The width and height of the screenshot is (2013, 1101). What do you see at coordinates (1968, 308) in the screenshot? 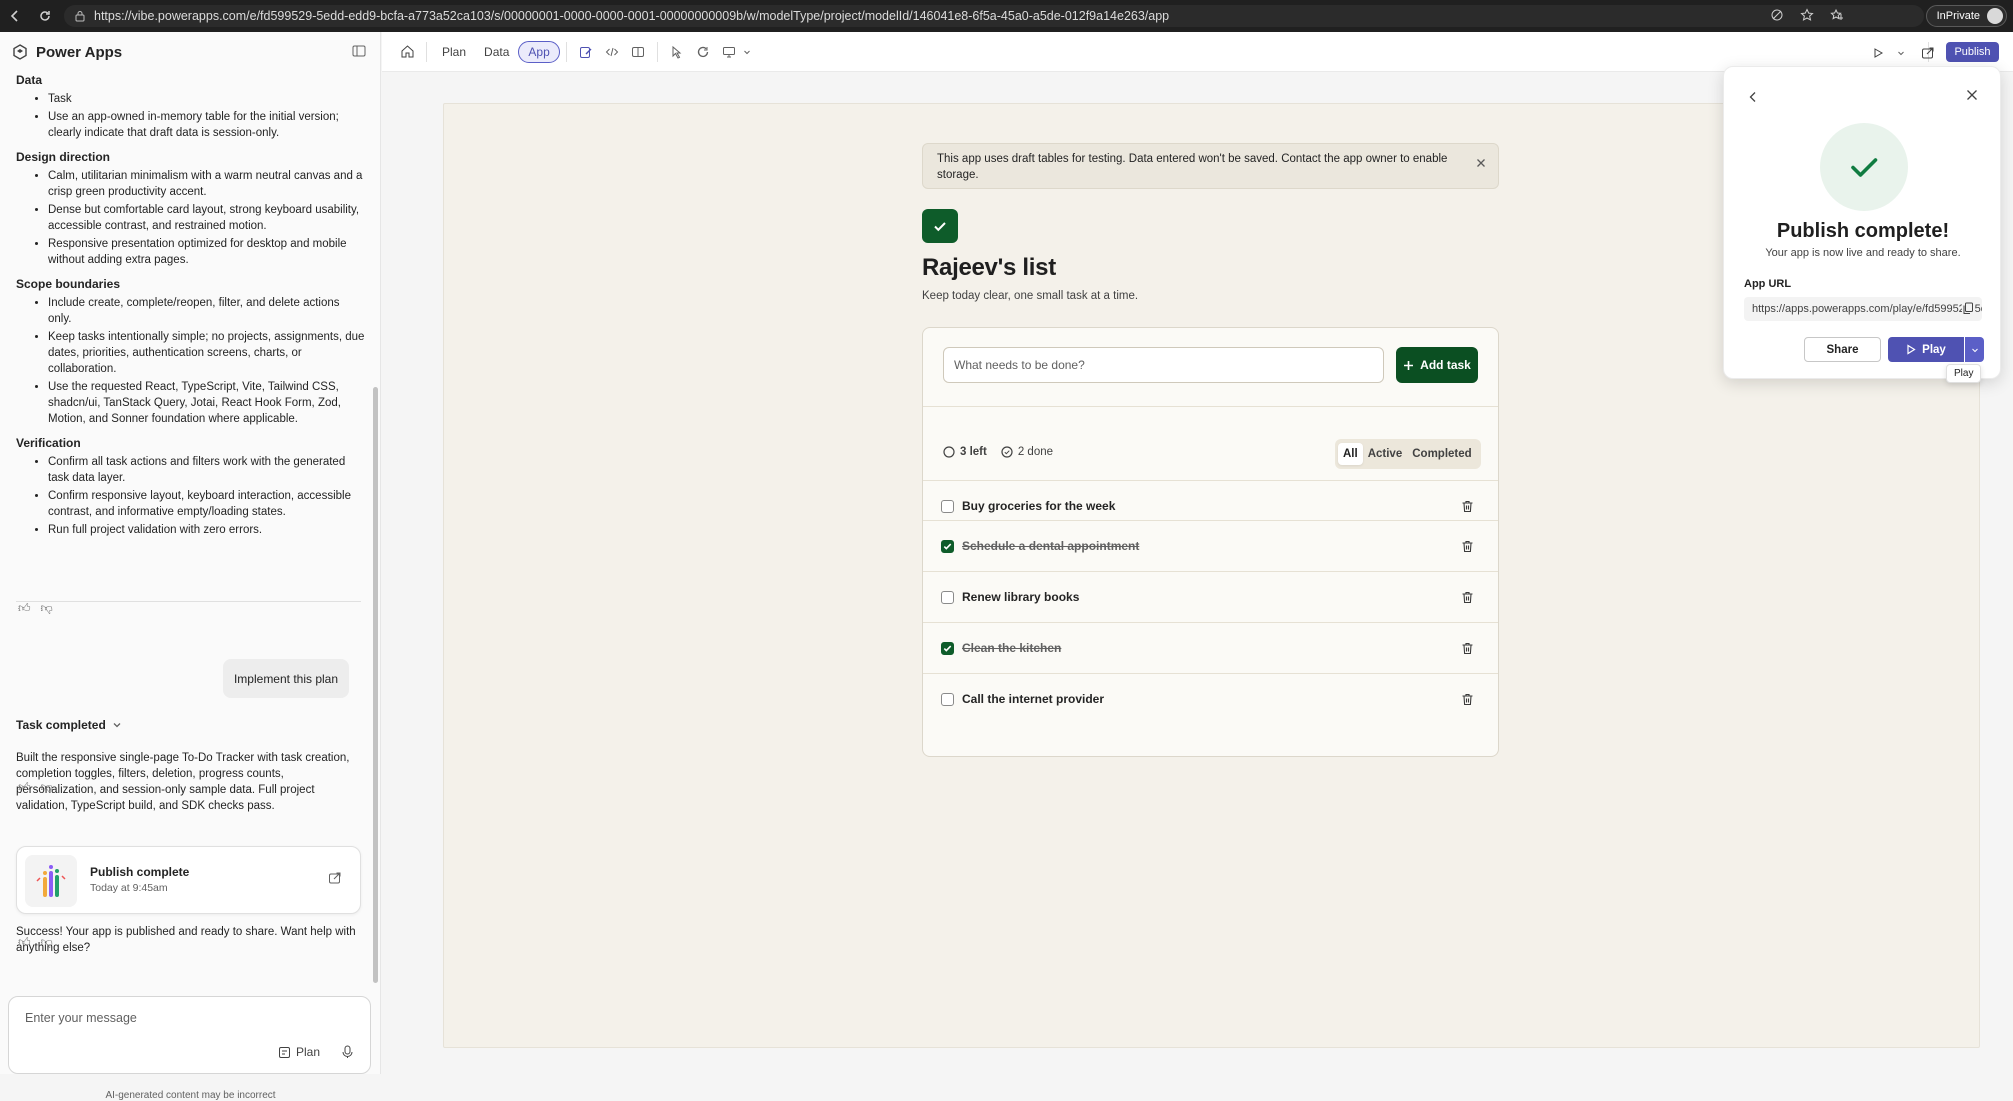
I see `copy-icon` at bounding box center [1968, 308].